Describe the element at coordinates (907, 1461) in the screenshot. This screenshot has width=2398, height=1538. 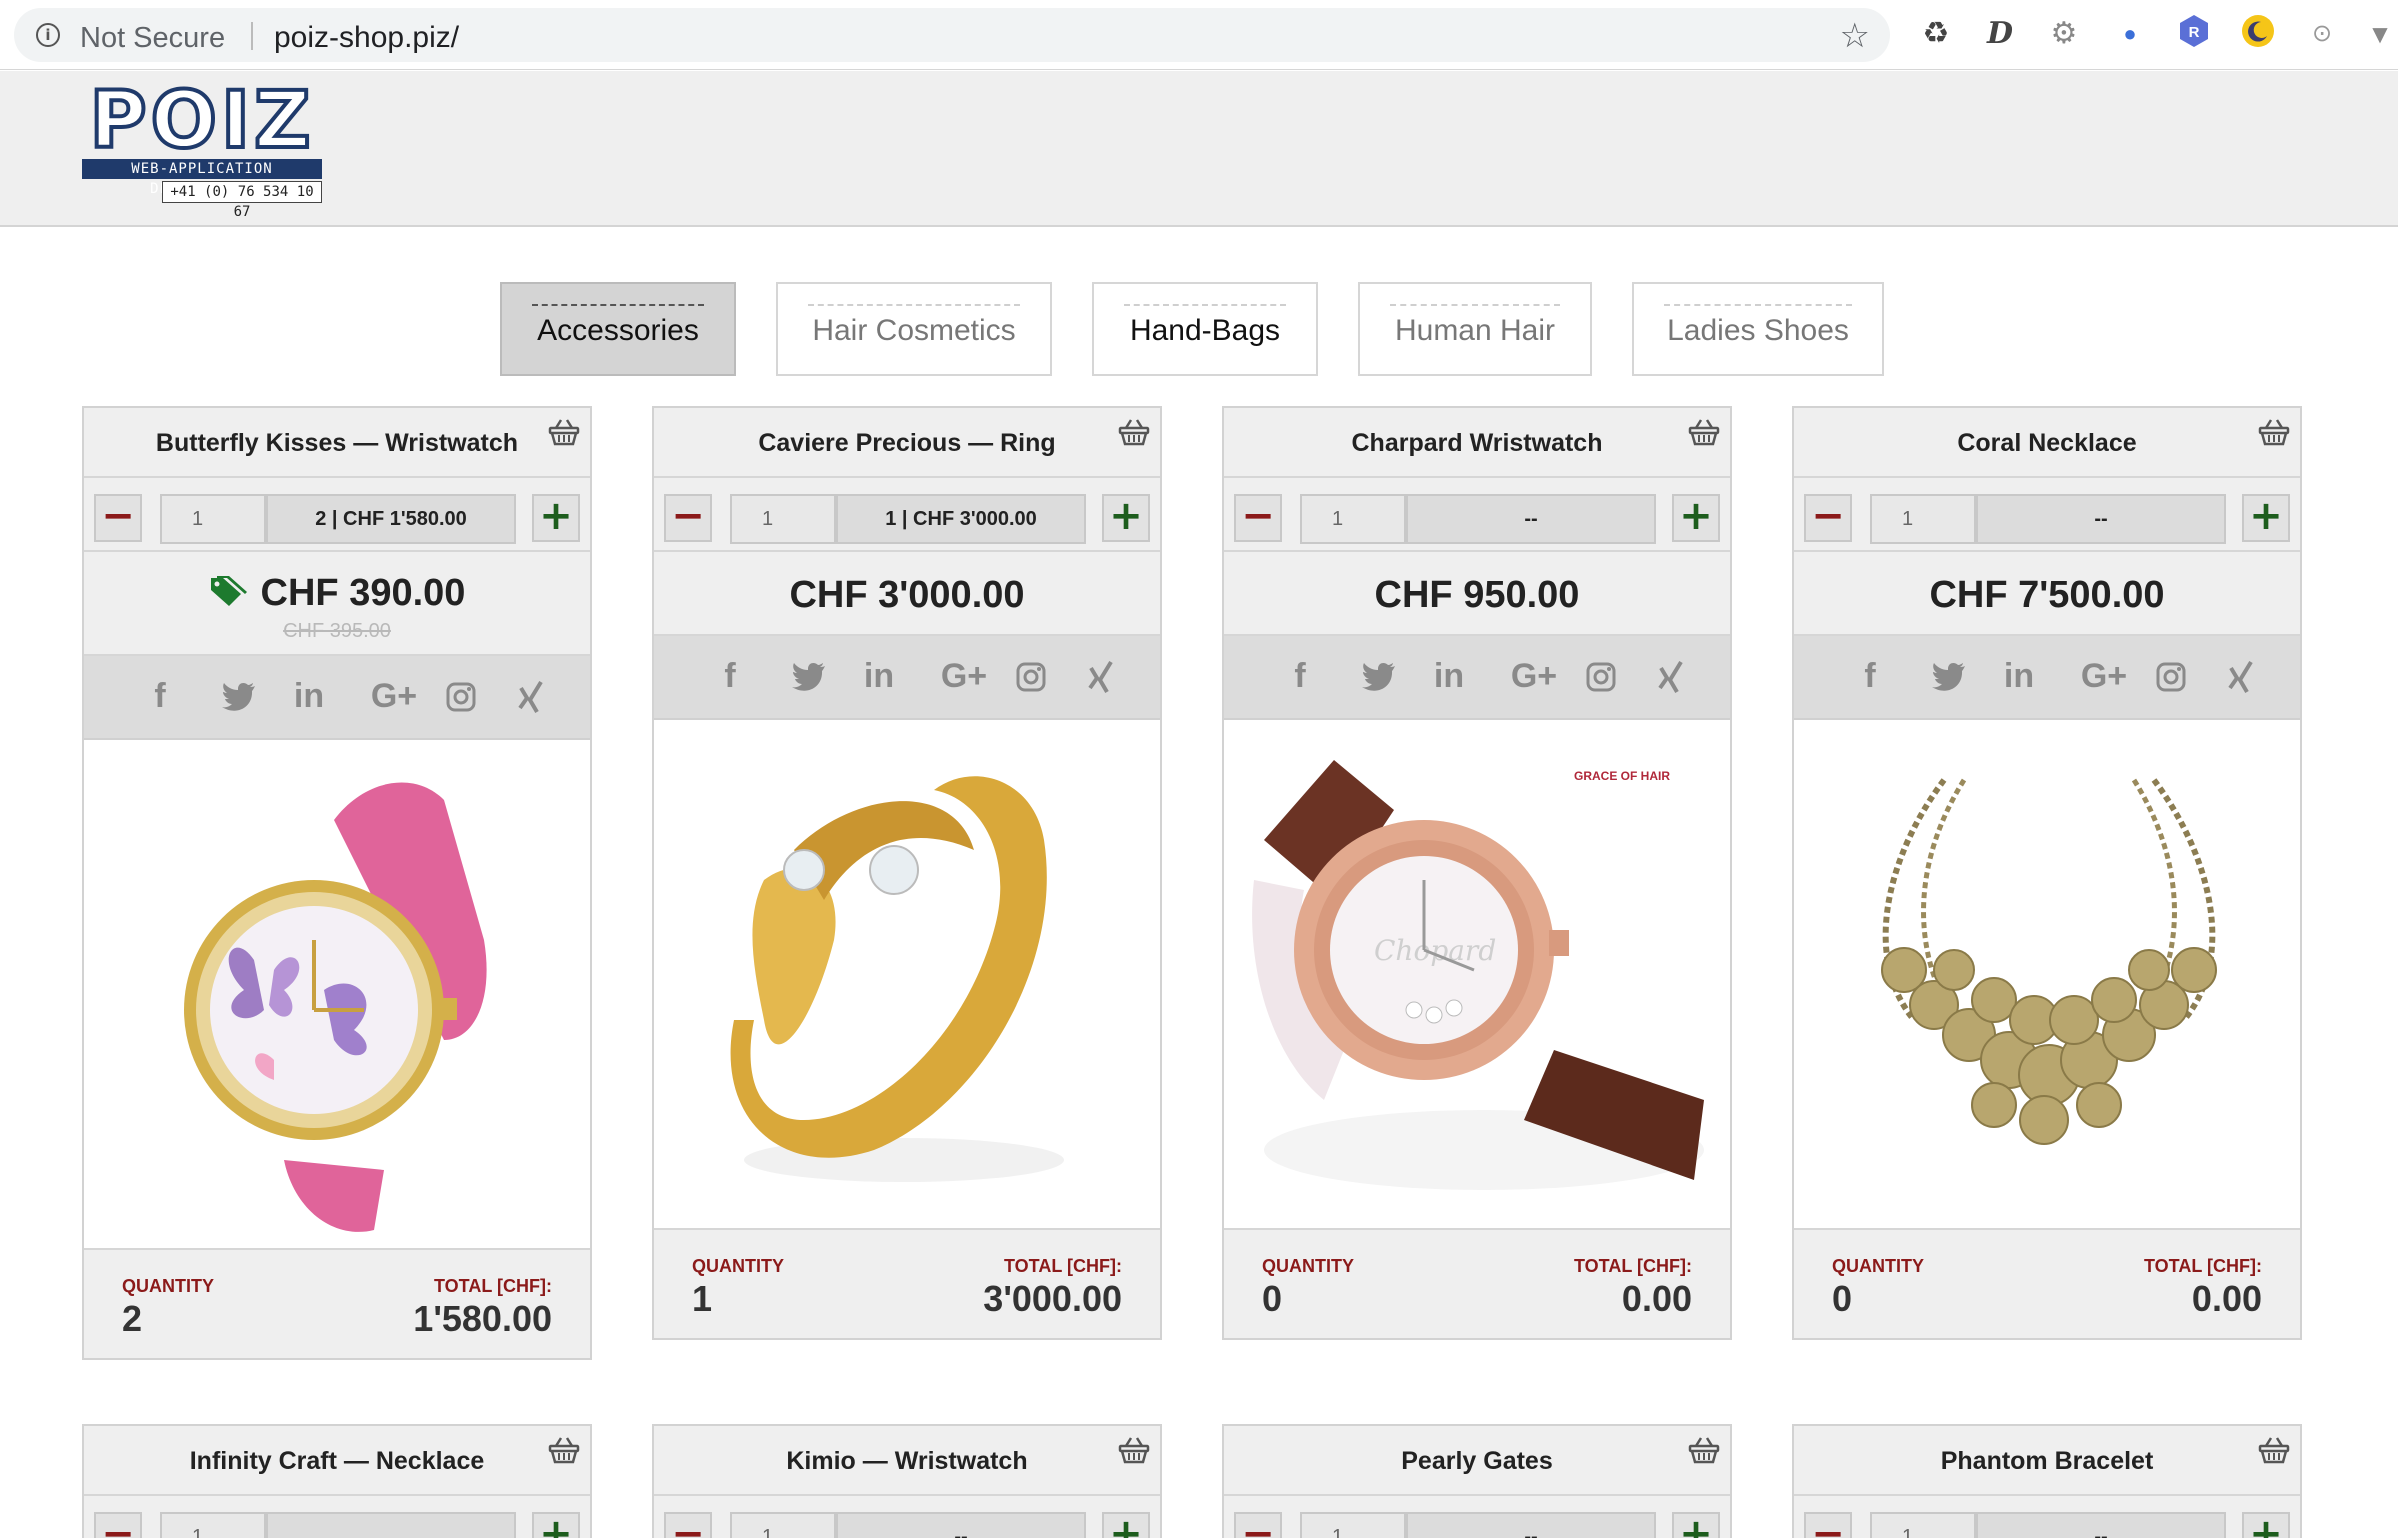
I see `product-title: Kimio — Wristwatch` at that location.